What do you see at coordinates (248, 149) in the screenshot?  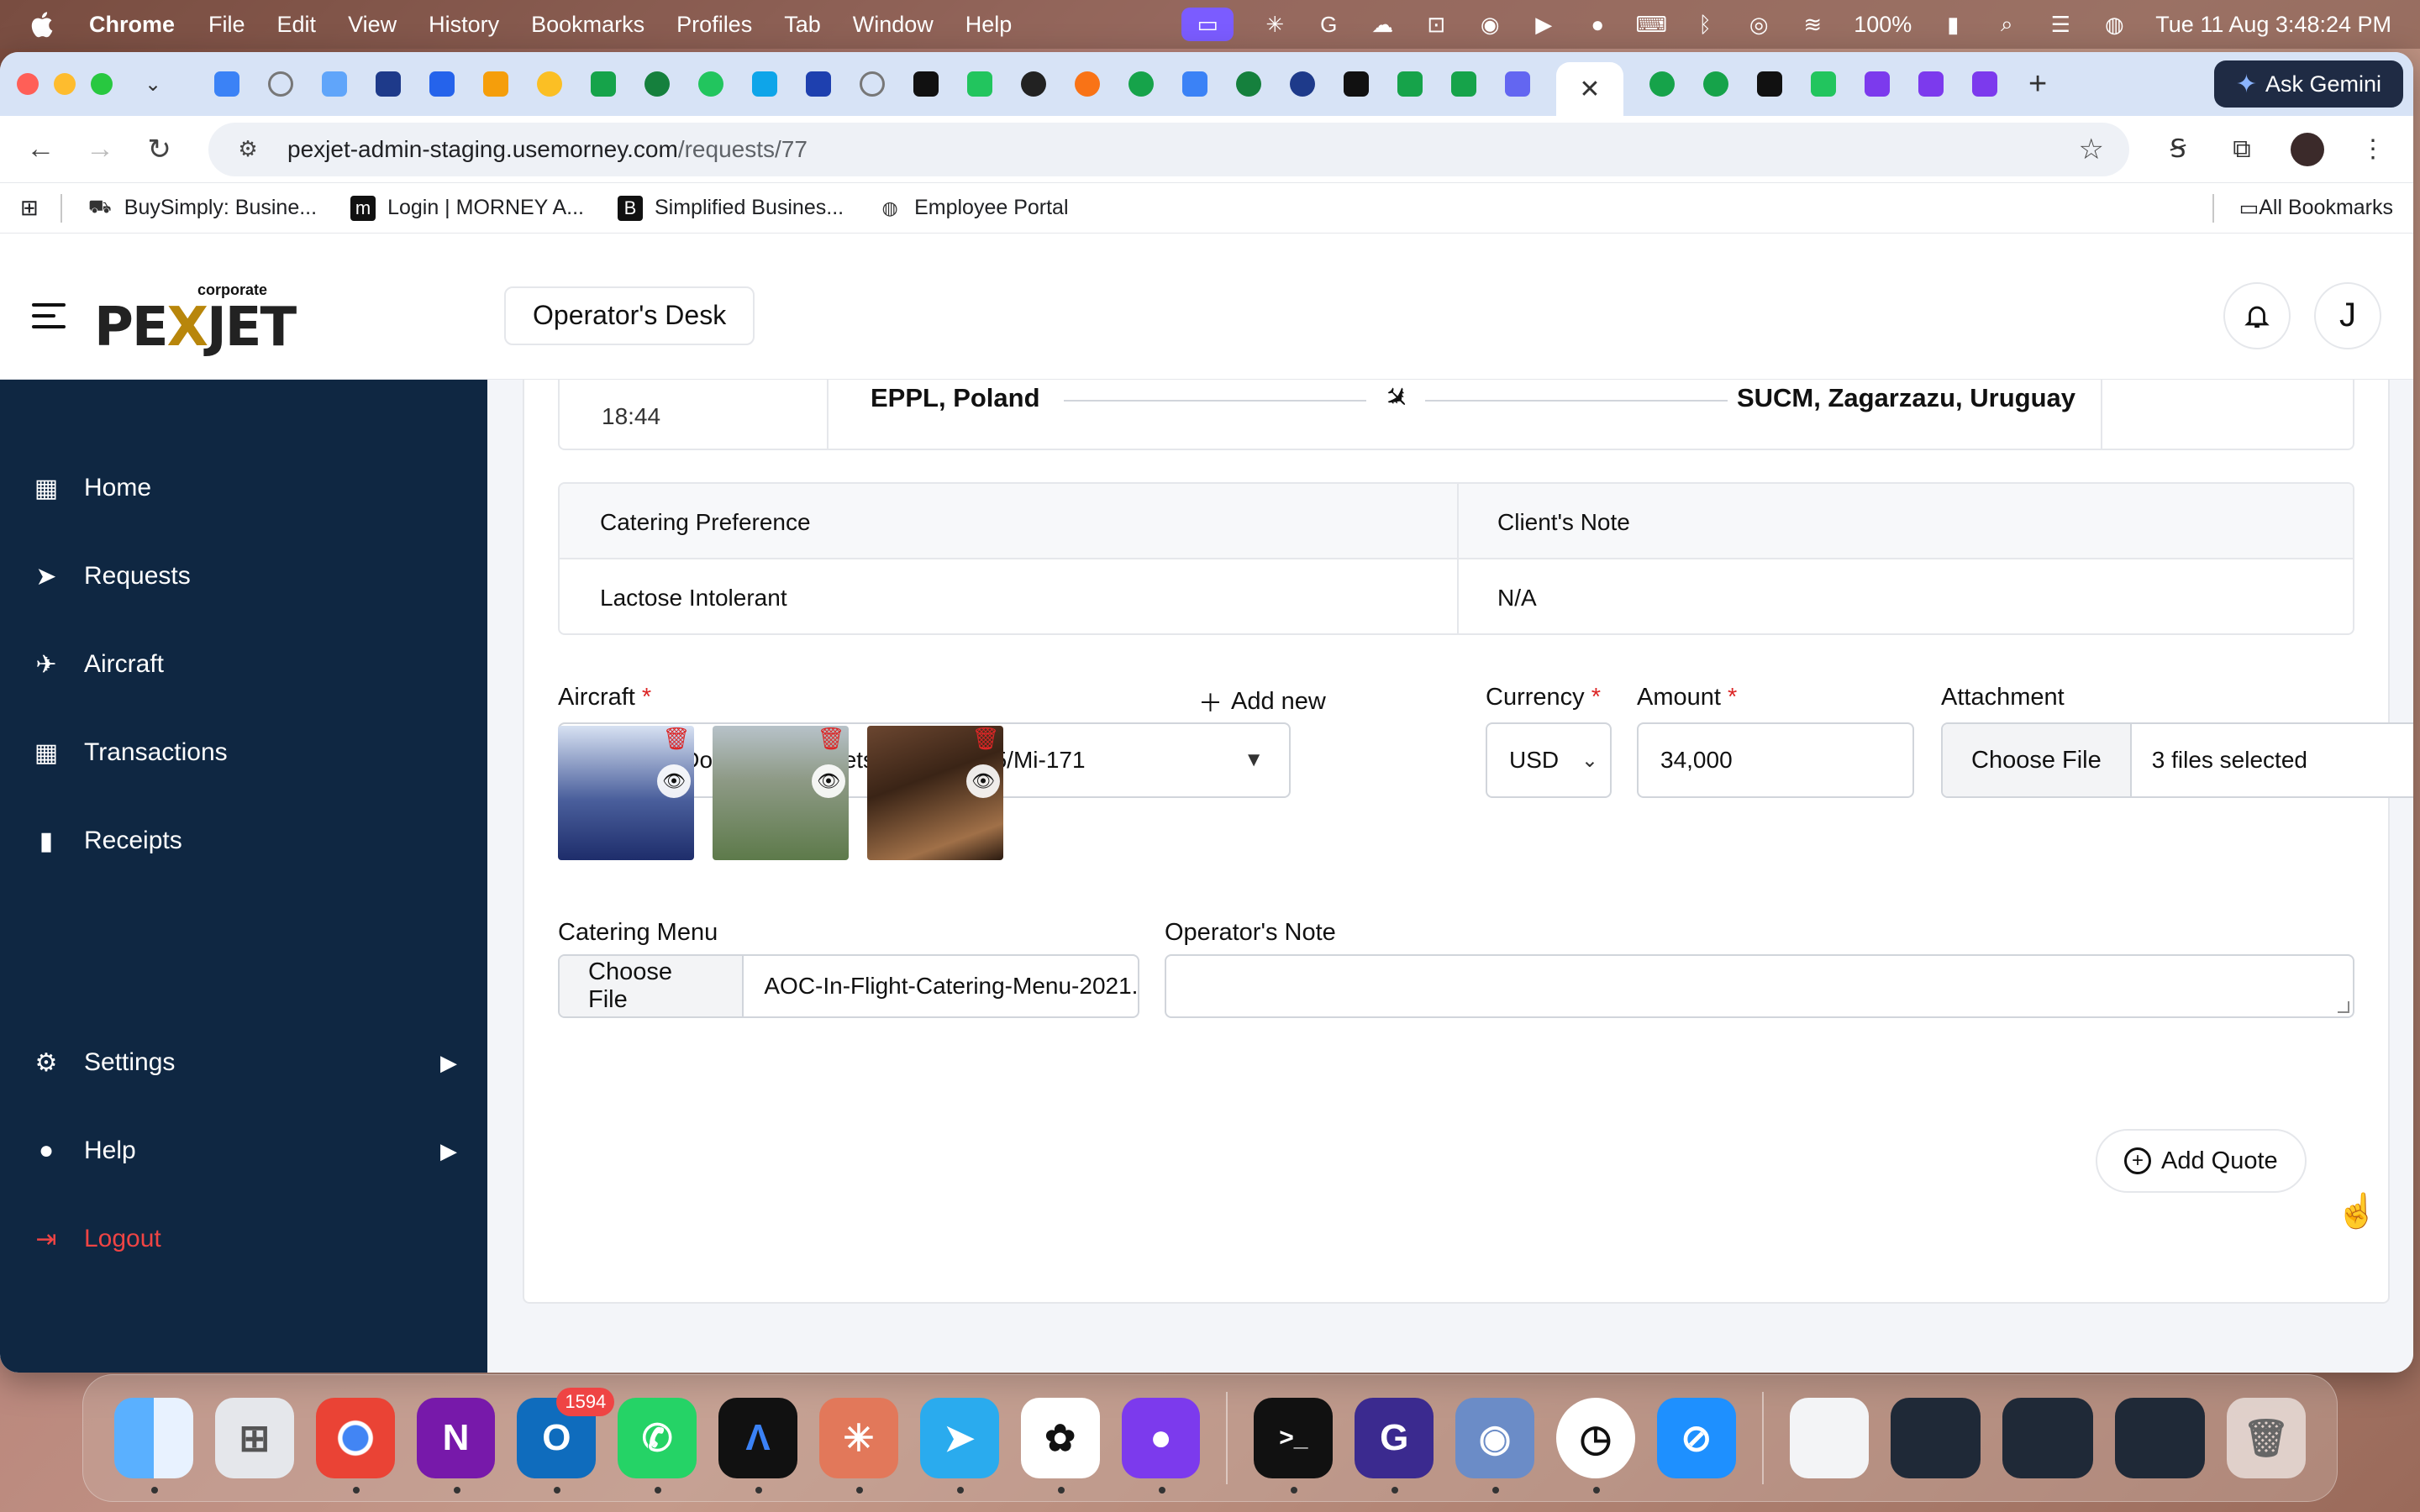 I see `site-settings-icon: ⚙` at bounding box center [248, 149].